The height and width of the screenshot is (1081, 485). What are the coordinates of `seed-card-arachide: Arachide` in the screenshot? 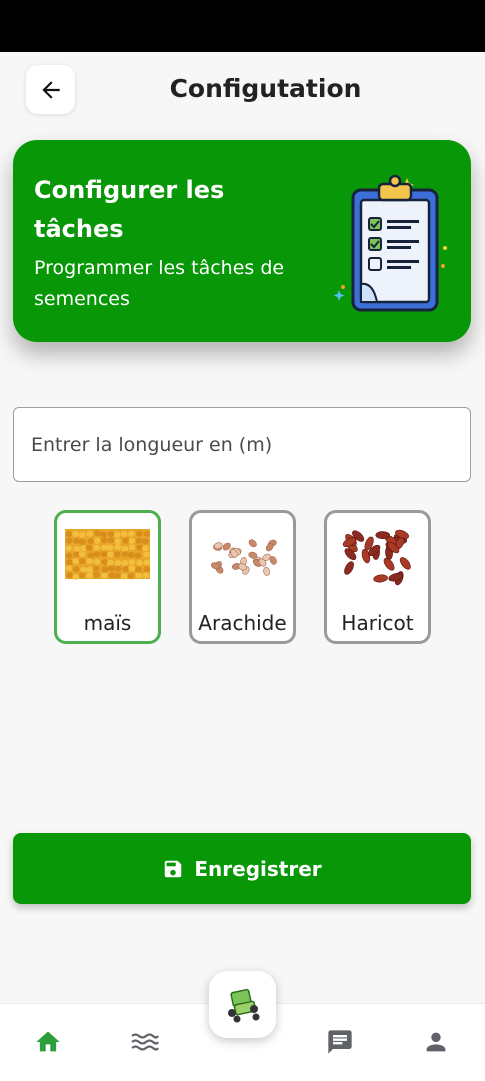 It's located at (242, 577).